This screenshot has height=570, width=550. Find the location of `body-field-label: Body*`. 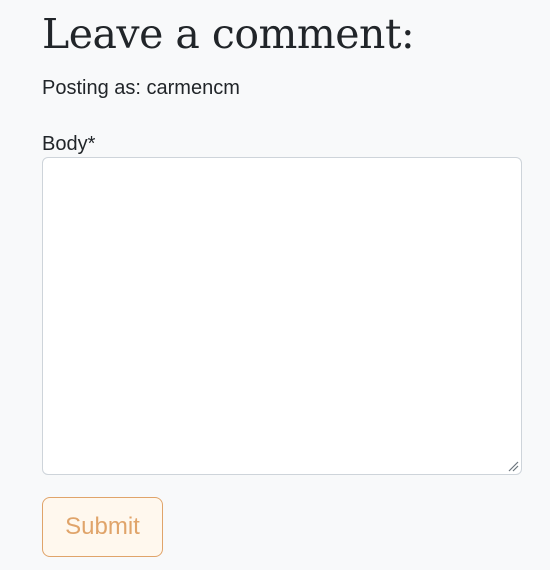

body-field-label: Body* is located at coordinates (69, 144).